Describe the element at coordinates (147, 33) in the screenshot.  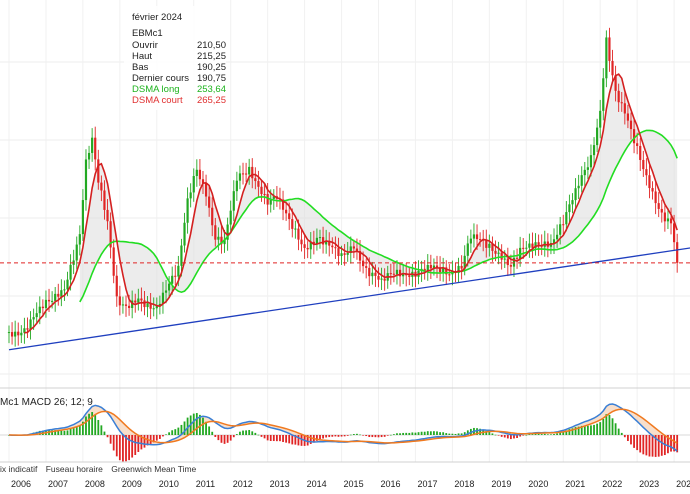
I see `tooltip-symbol: EBMc1` at that location.